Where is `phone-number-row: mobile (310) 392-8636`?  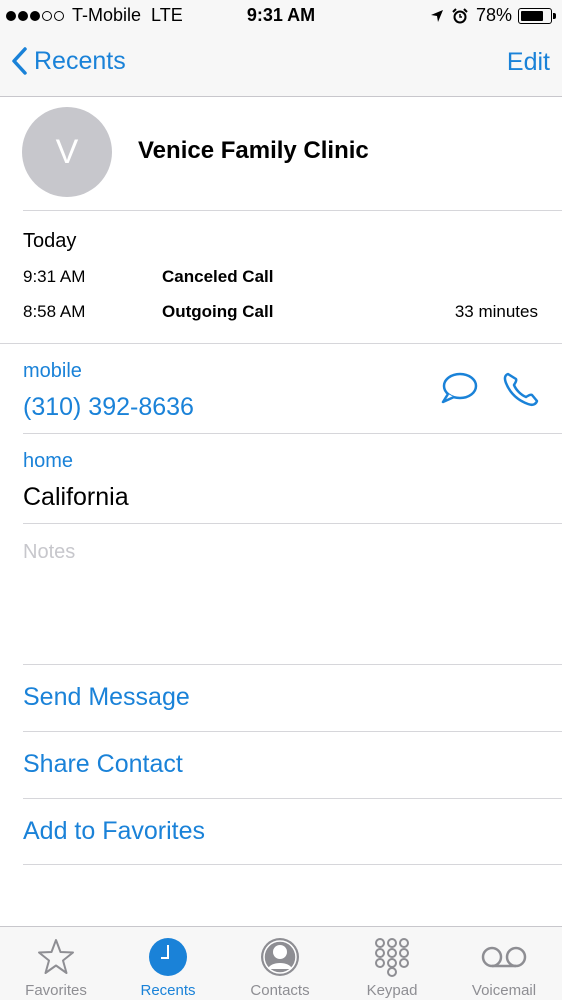
phone-number-row: mobile (310) 392-8636 is located at coordinates (281, 388).